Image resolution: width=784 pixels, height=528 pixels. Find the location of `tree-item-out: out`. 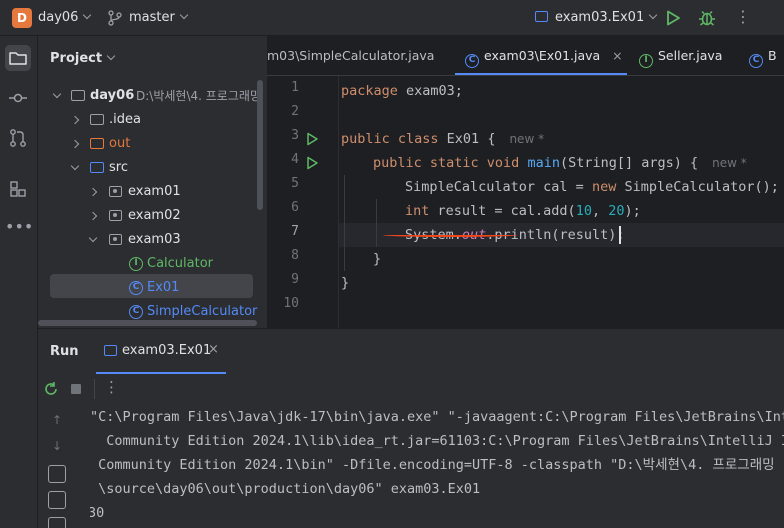

tree-item-out: out is located at coordinates (152, 144).